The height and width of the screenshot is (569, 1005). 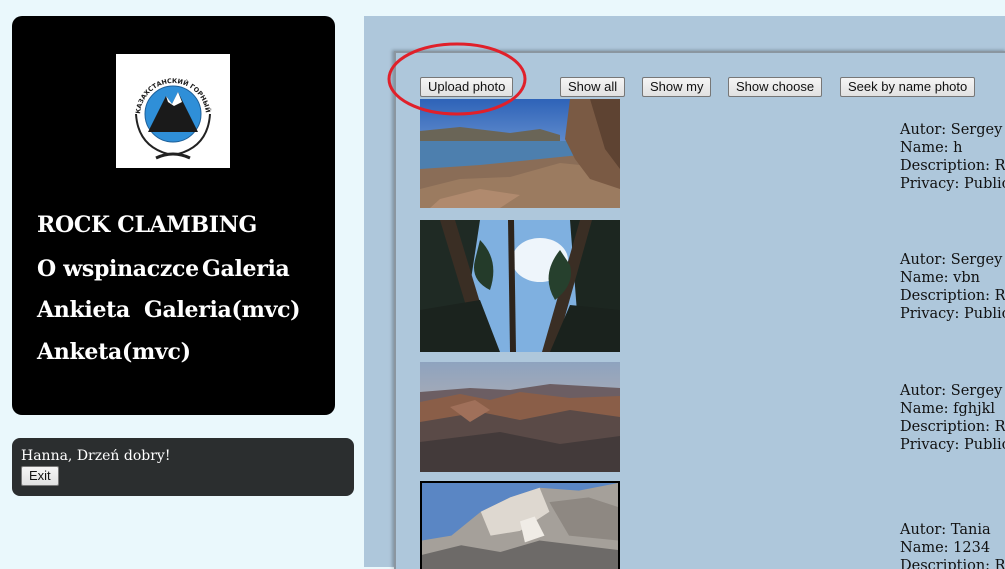 I want to click on show-my-button: Show my, so click(x=677, y=87).